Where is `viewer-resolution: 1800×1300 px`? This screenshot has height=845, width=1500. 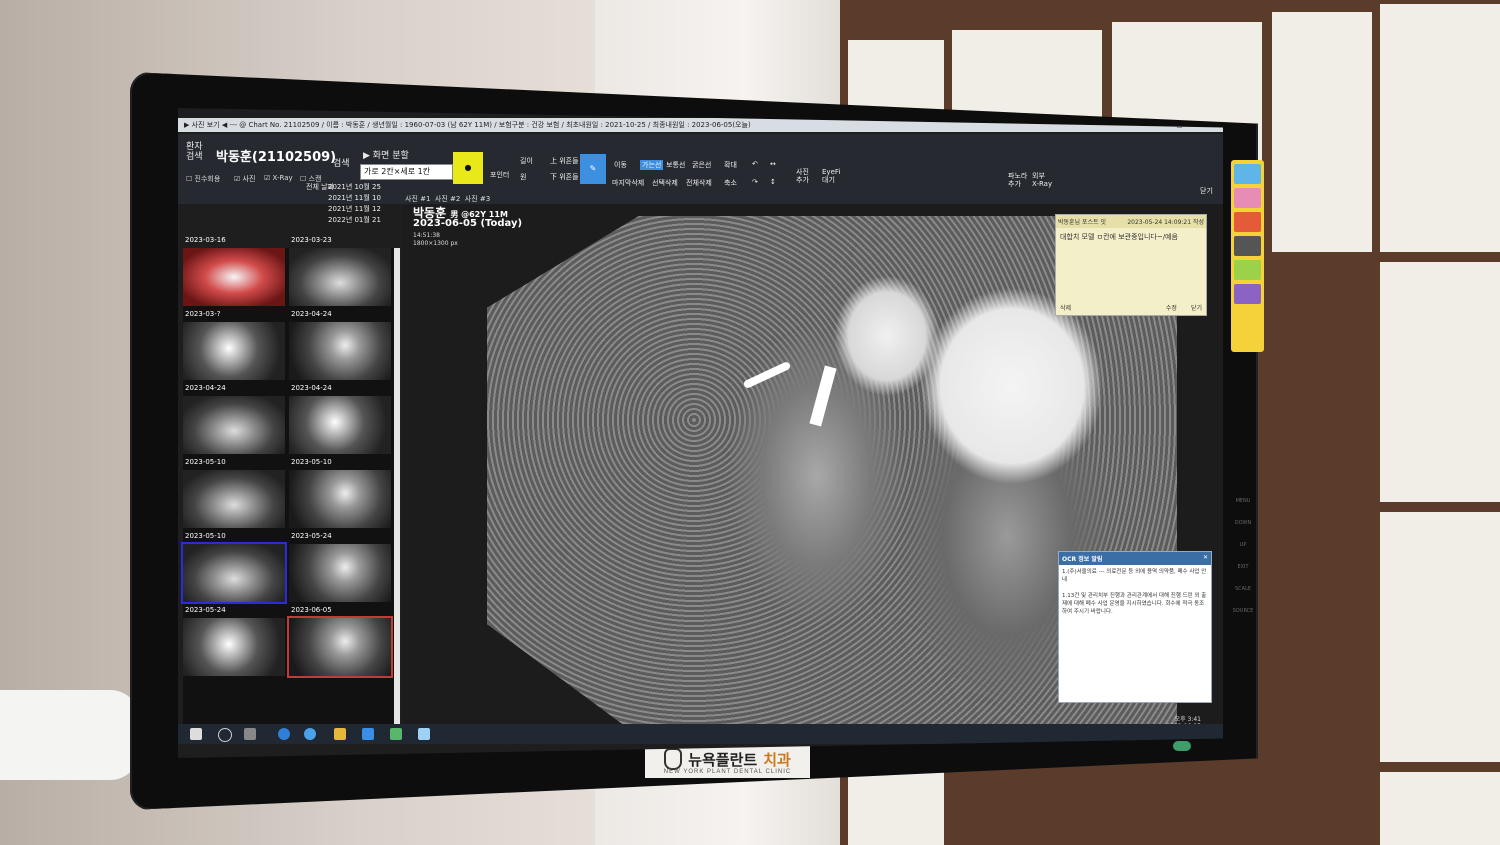
viewer-resolution: 1800×1300 px is located at coordinates (435, 243).